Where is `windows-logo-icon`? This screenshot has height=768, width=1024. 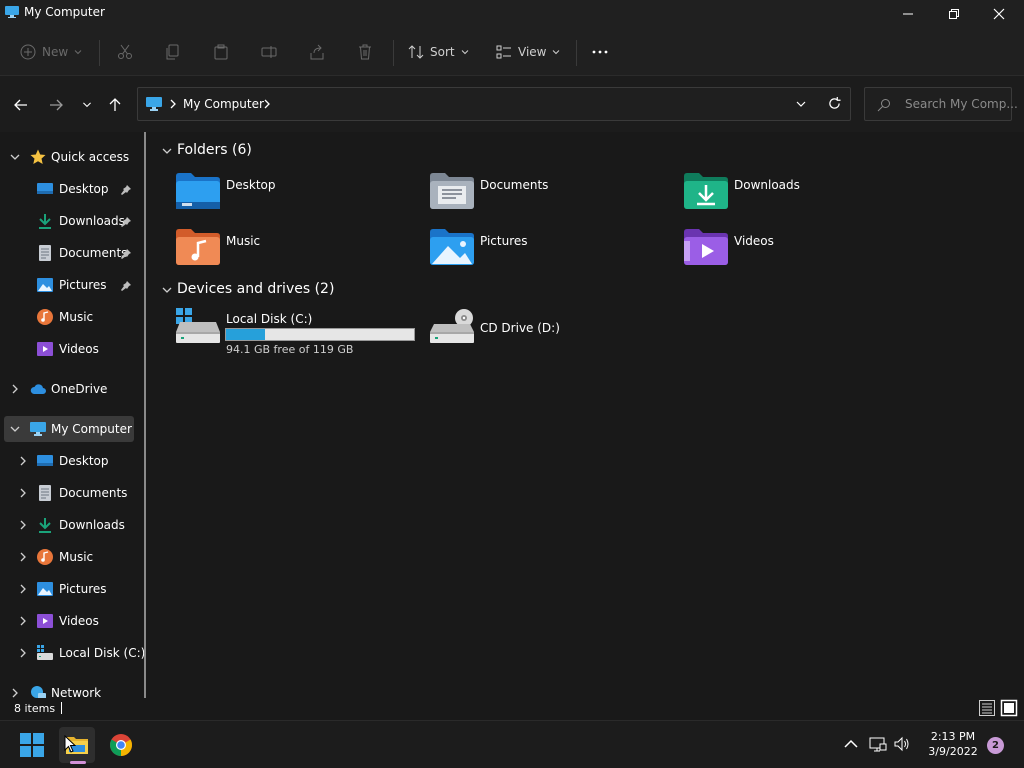 windows-logo-icon is located at coordinates (32, 745).